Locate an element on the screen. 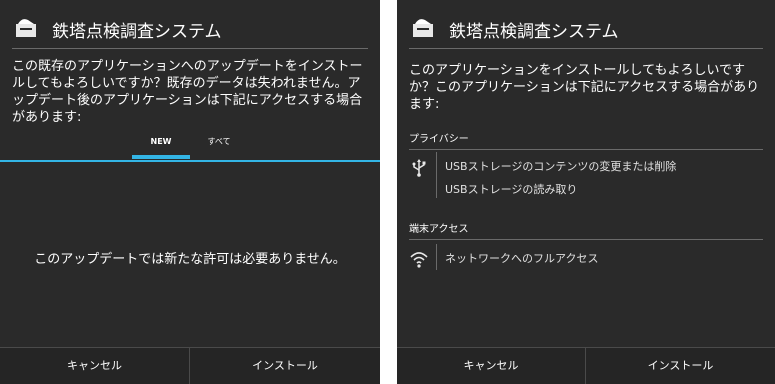 The width and height of the screenshot is (775, 384). tab-new: NEW is located at coordinates (161, 144).